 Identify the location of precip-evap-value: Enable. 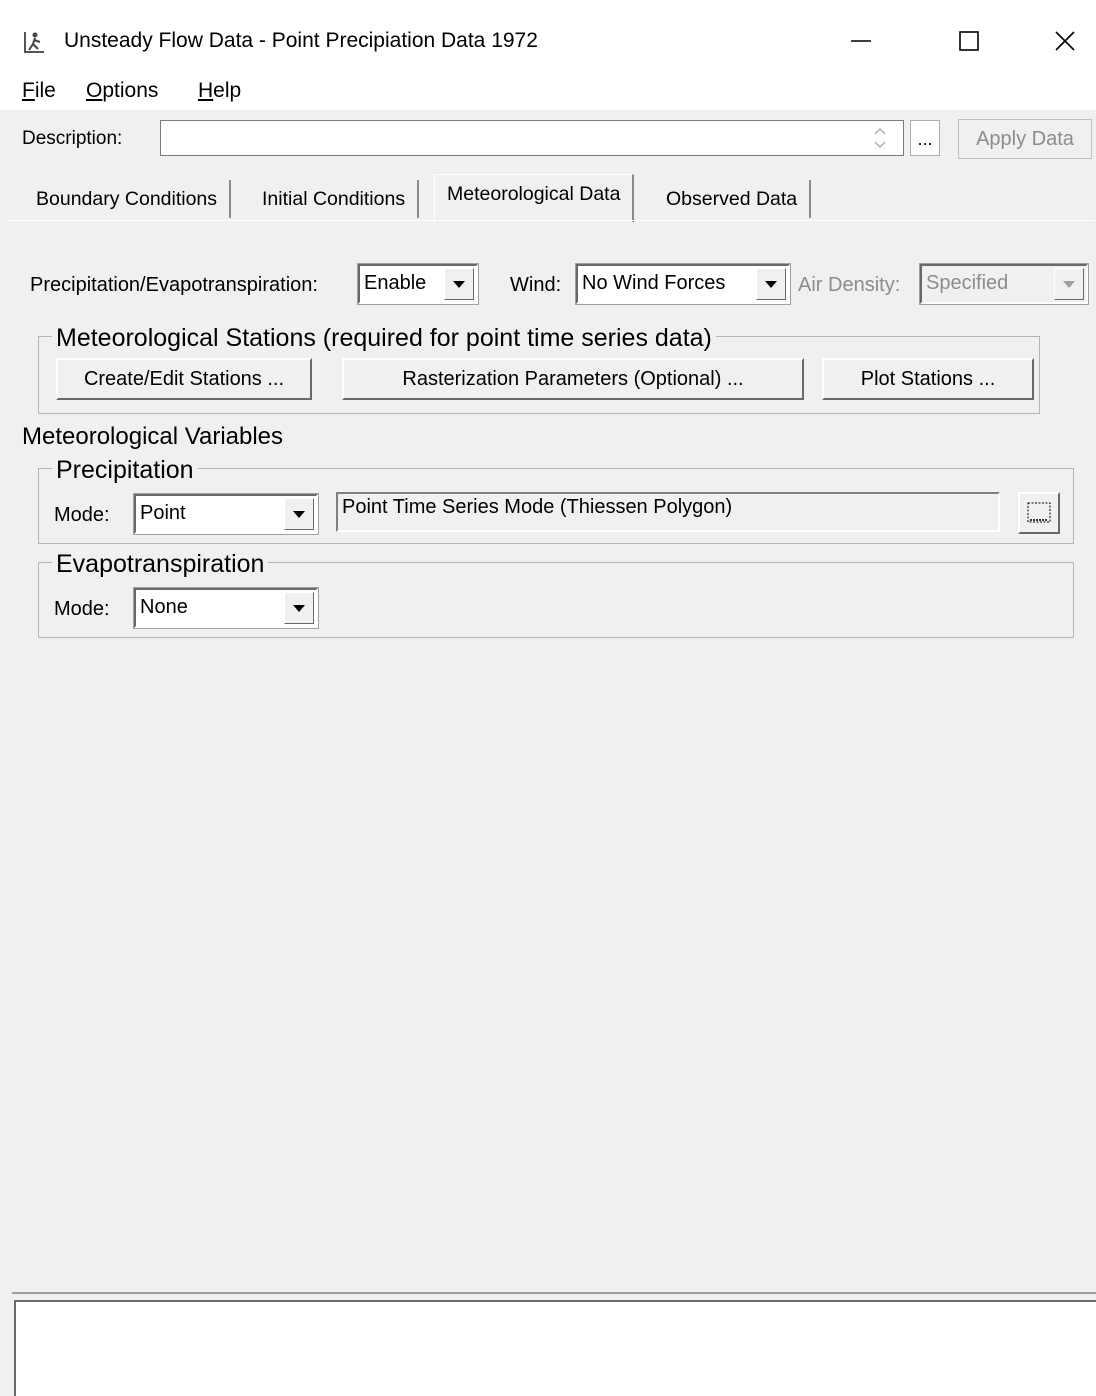
(395, 283).